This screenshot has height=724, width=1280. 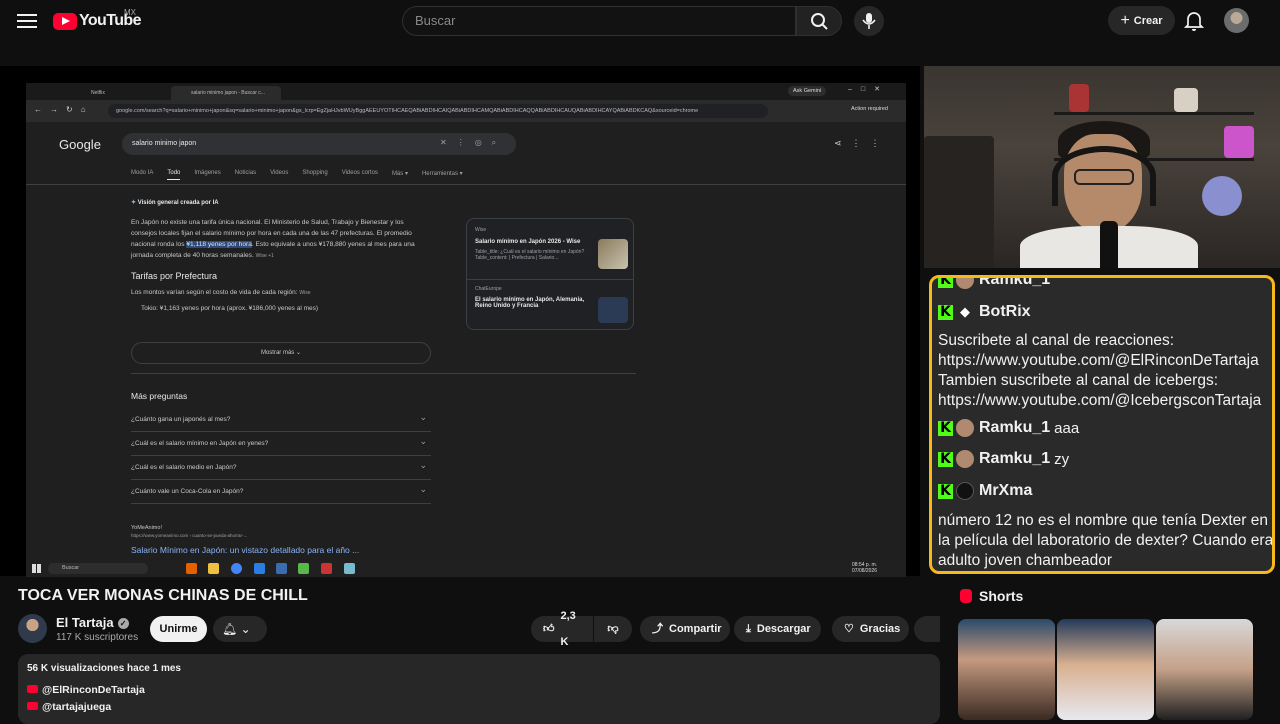 What do you see at coordinates (279, 175) in the screenshot?
I see `gtab-videos: Videos` at bounding box center [279, 175].